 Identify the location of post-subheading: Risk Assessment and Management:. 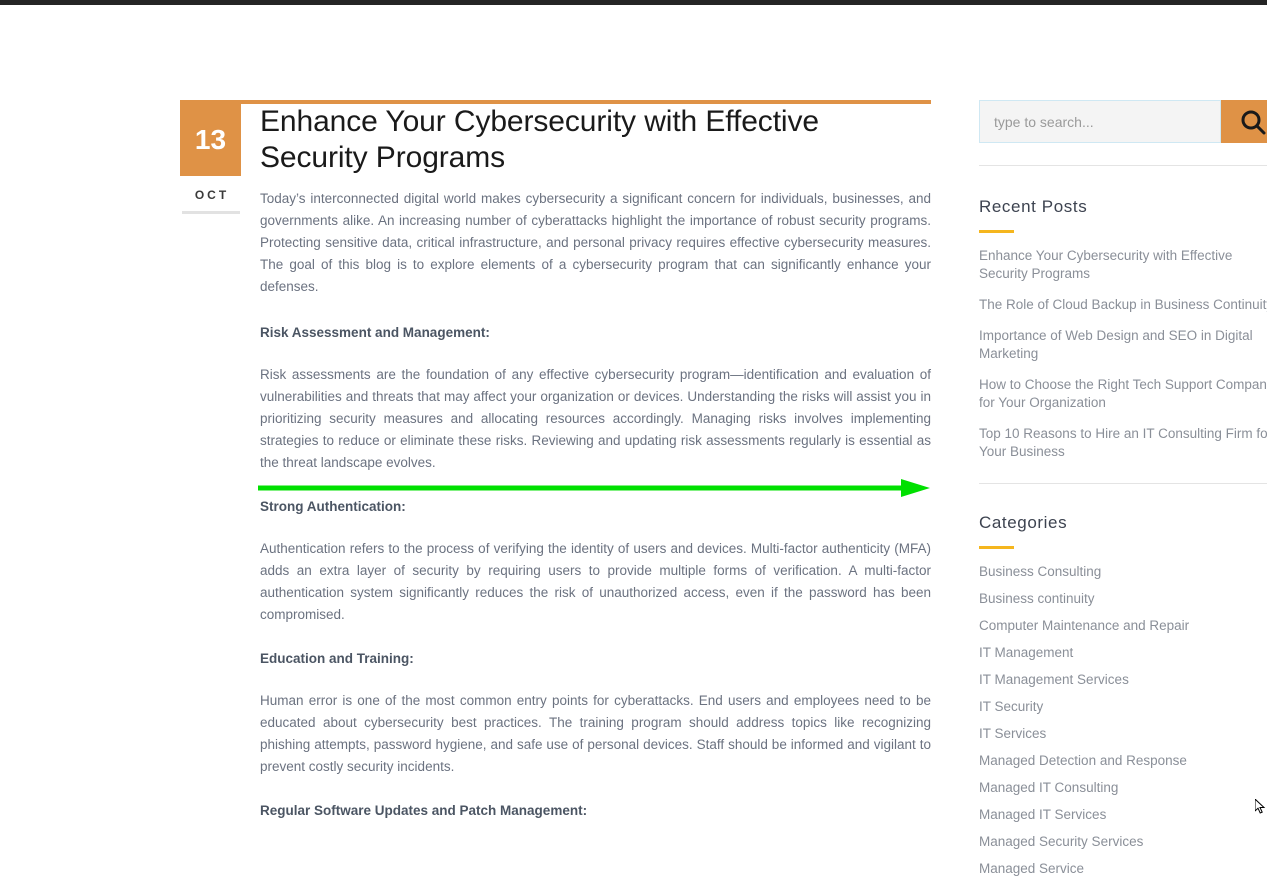
(375, 332).